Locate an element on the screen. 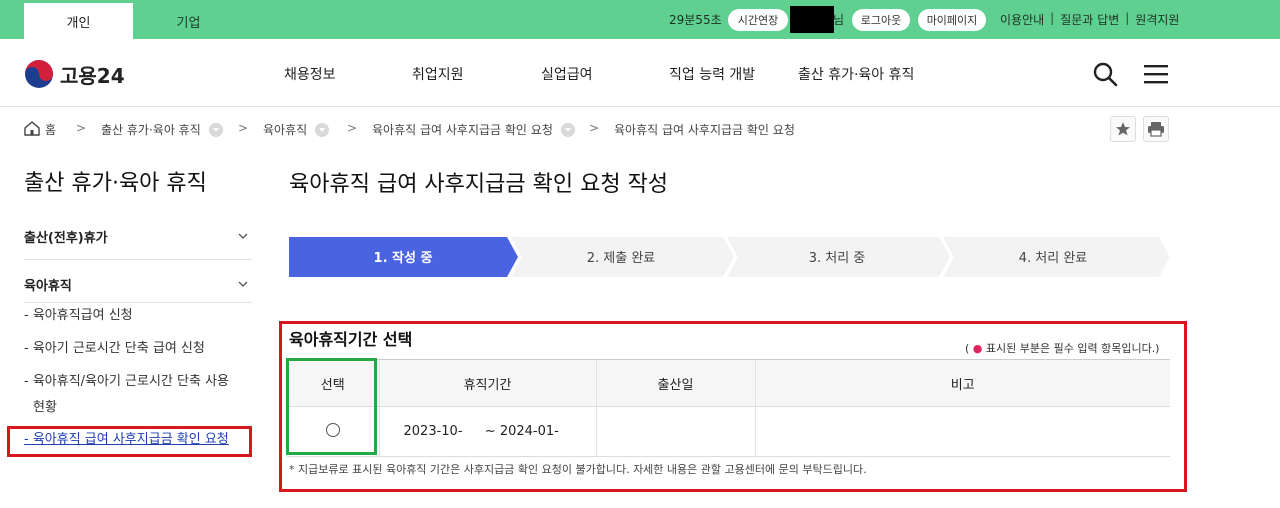 This screenshot has height=508, width=1280. side-title: 출산 휴가·육아 휴직 is located at coordinates (115, 183).